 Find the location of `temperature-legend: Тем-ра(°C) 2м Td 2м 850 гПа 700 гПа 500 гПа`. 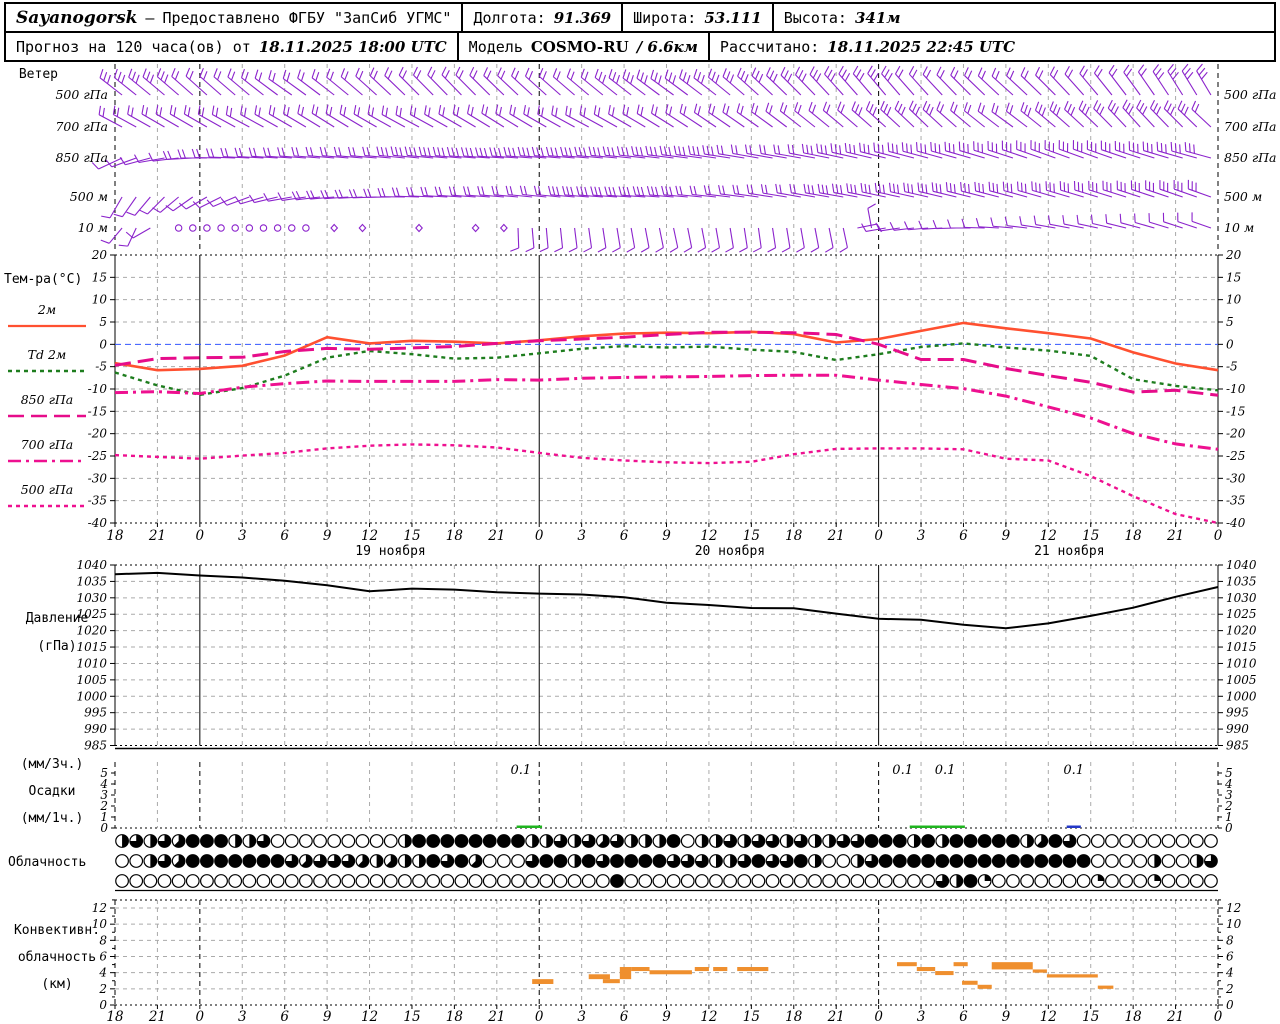

temperature-legend: Тем-ра(°C) 2м Td 2м 850 гПа 700 гПа 500 гПа is located at coordinates (45, 390).